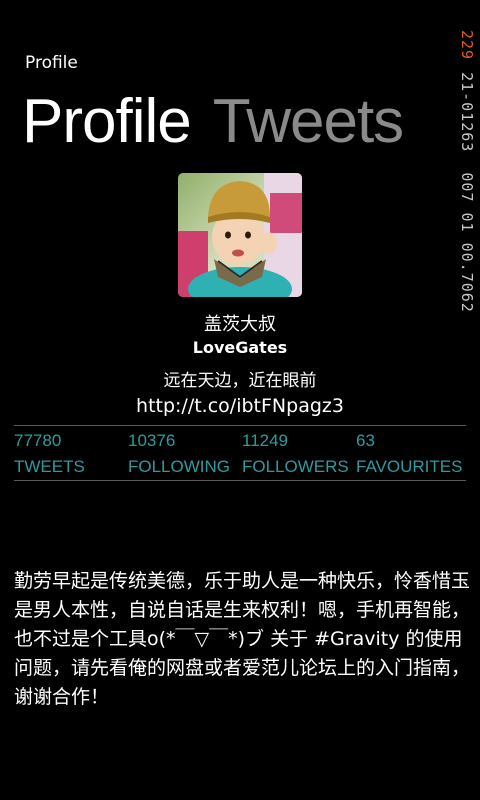 The width and height of the screenshot is (480, 800). I want to click on stat-followers-label: FOLLOWERS, so click(295, 466).